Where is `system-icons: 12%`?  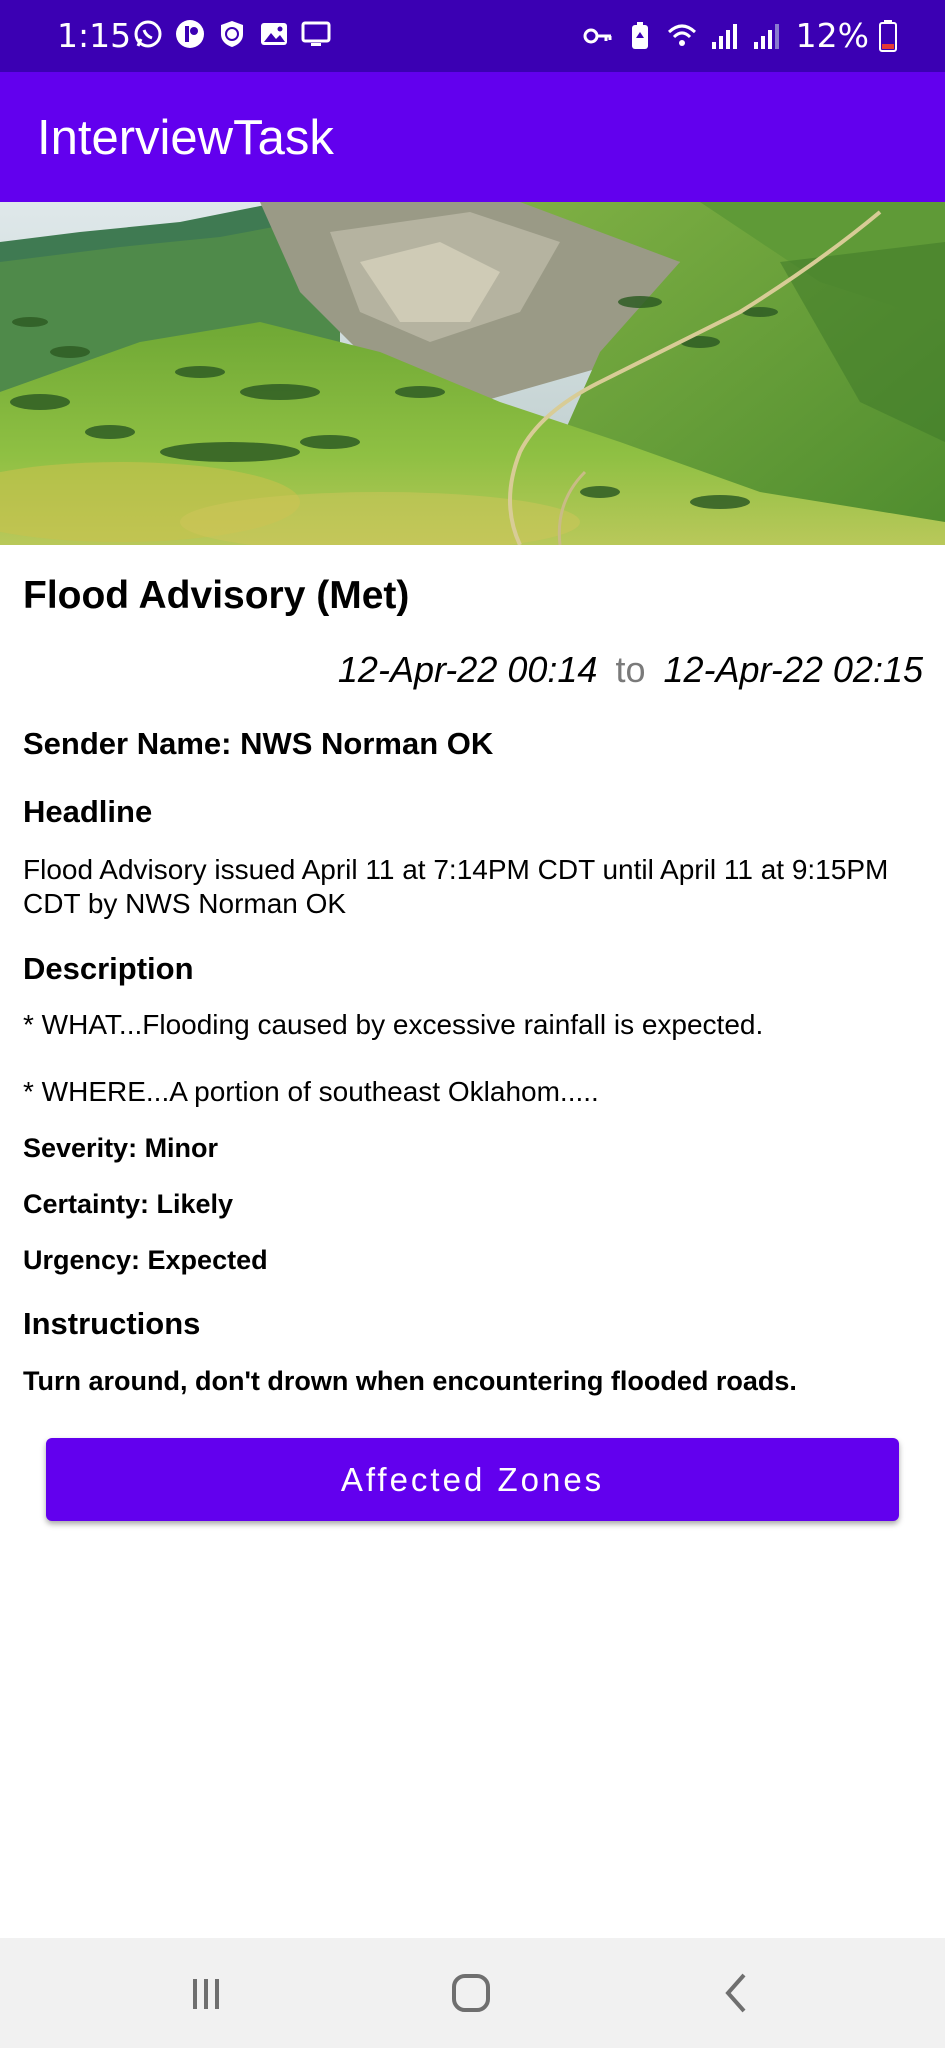 system-icons: 12% is located at coordinates (739, 36).